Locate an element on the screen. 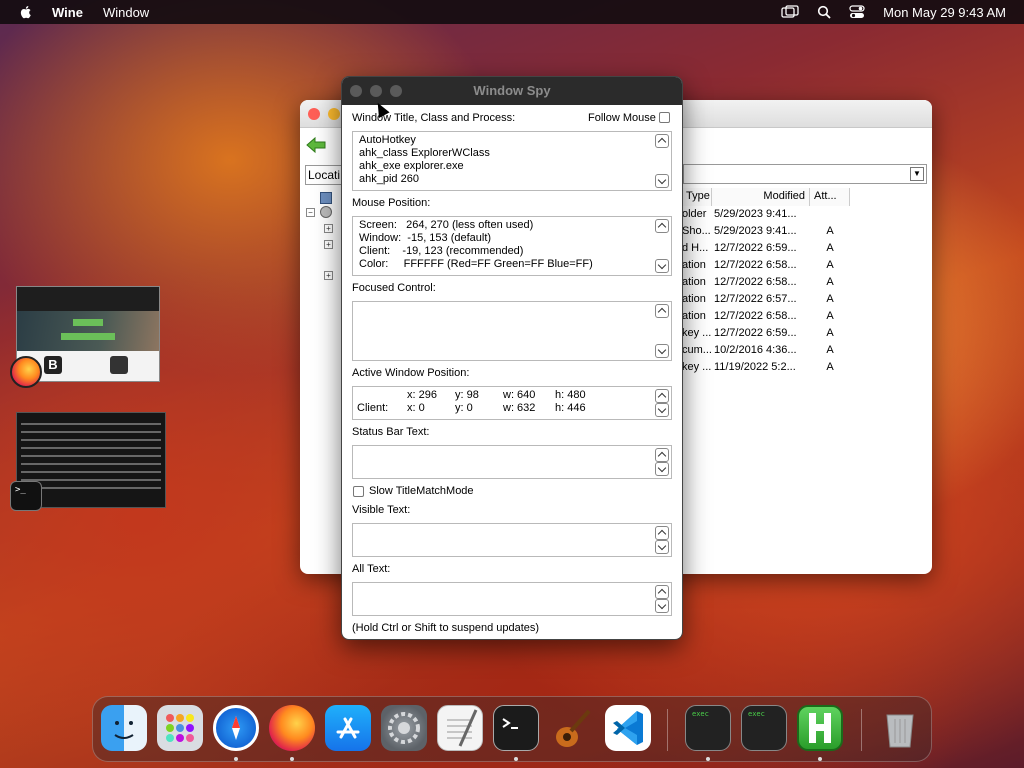 The width and height of the screenshot is (1024, 768). terminal-icon: >_ is located at coordinates (26, 496).